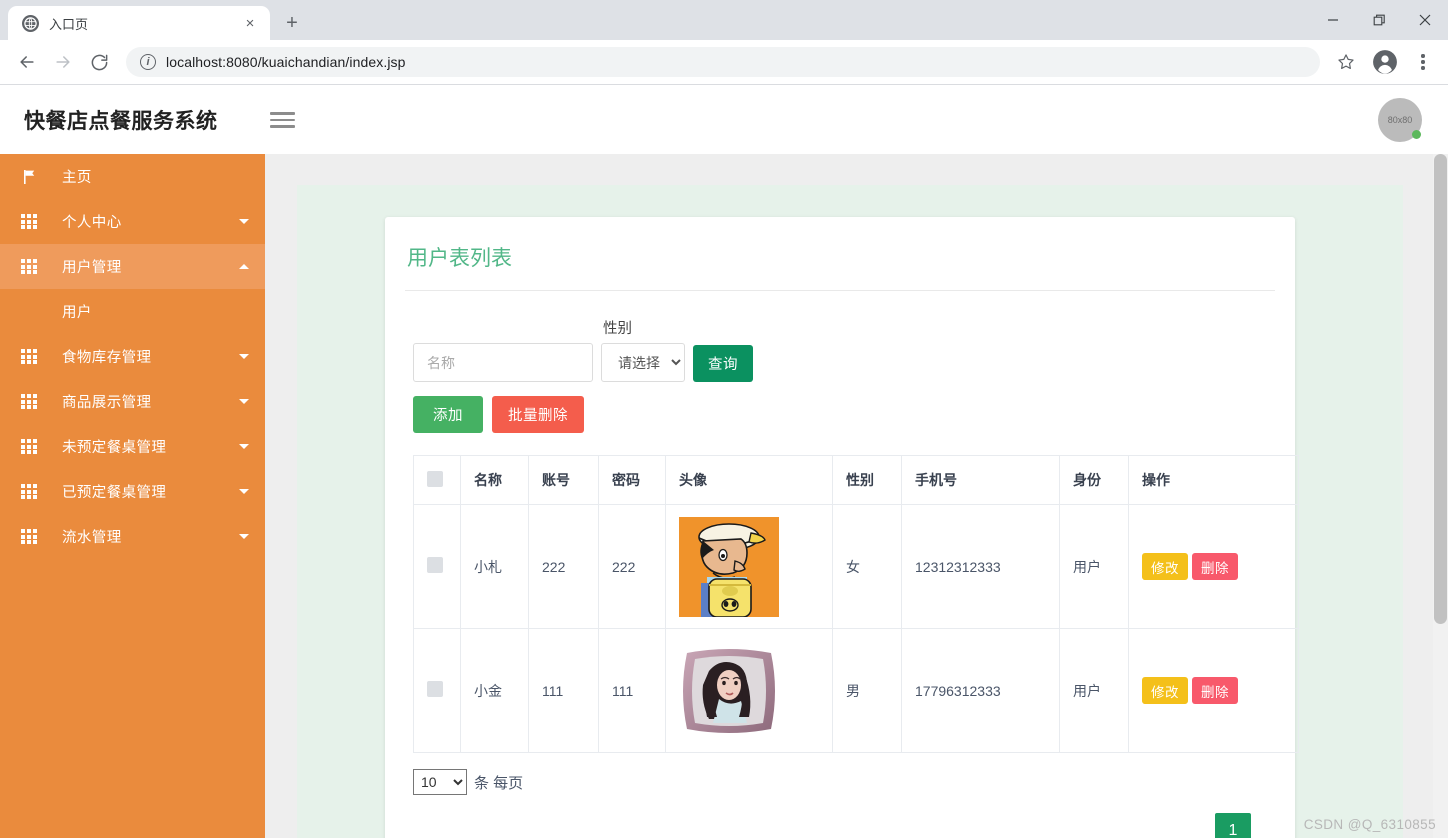  Describe the element at coordinates (494, 690) in the screenshot. I see `cell-name: 小金` at that location.